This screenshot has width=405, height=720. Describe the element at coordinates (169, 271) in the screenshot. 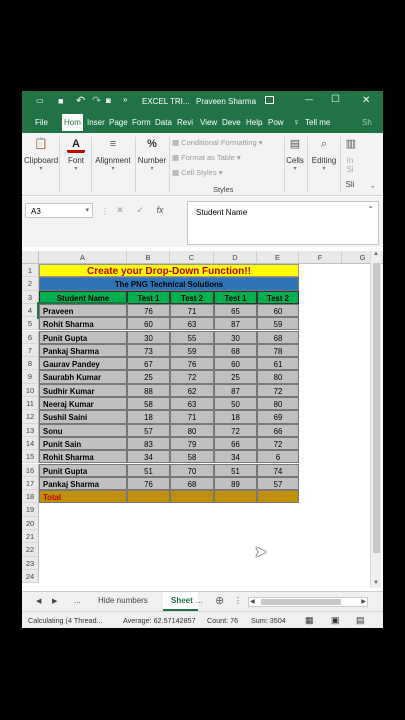

I see `title-cell: Create your Drop-Down Function!!` at that location.